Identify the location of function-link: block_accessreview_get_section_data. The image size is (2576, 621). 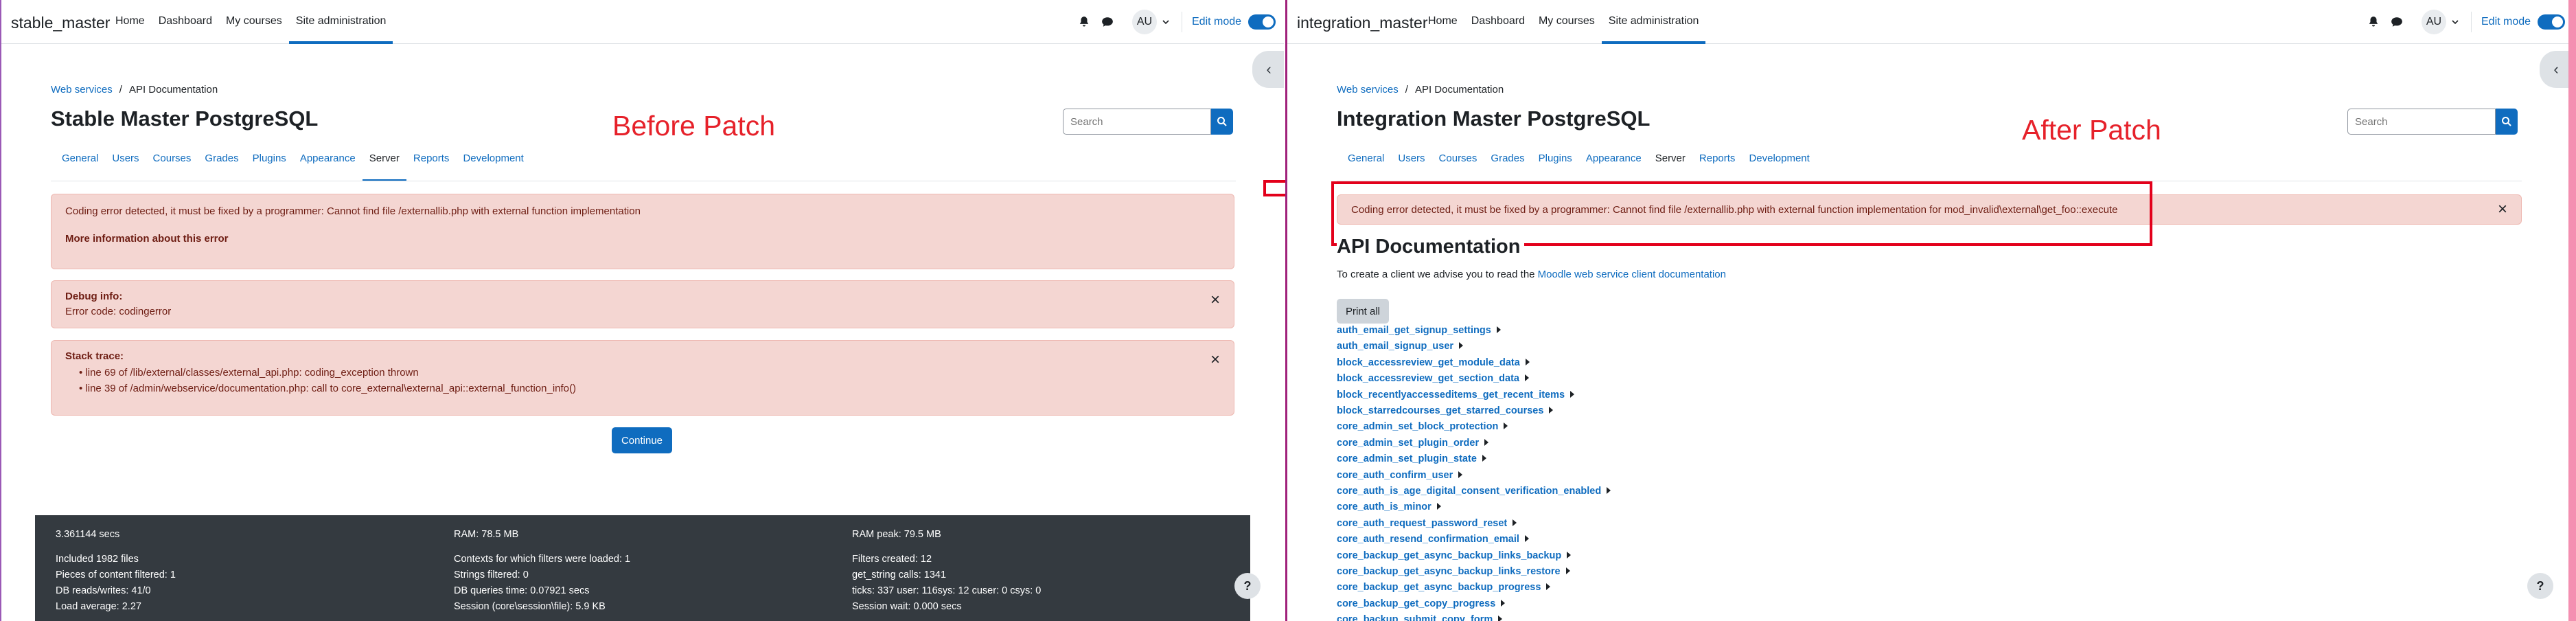
(1433, 378).